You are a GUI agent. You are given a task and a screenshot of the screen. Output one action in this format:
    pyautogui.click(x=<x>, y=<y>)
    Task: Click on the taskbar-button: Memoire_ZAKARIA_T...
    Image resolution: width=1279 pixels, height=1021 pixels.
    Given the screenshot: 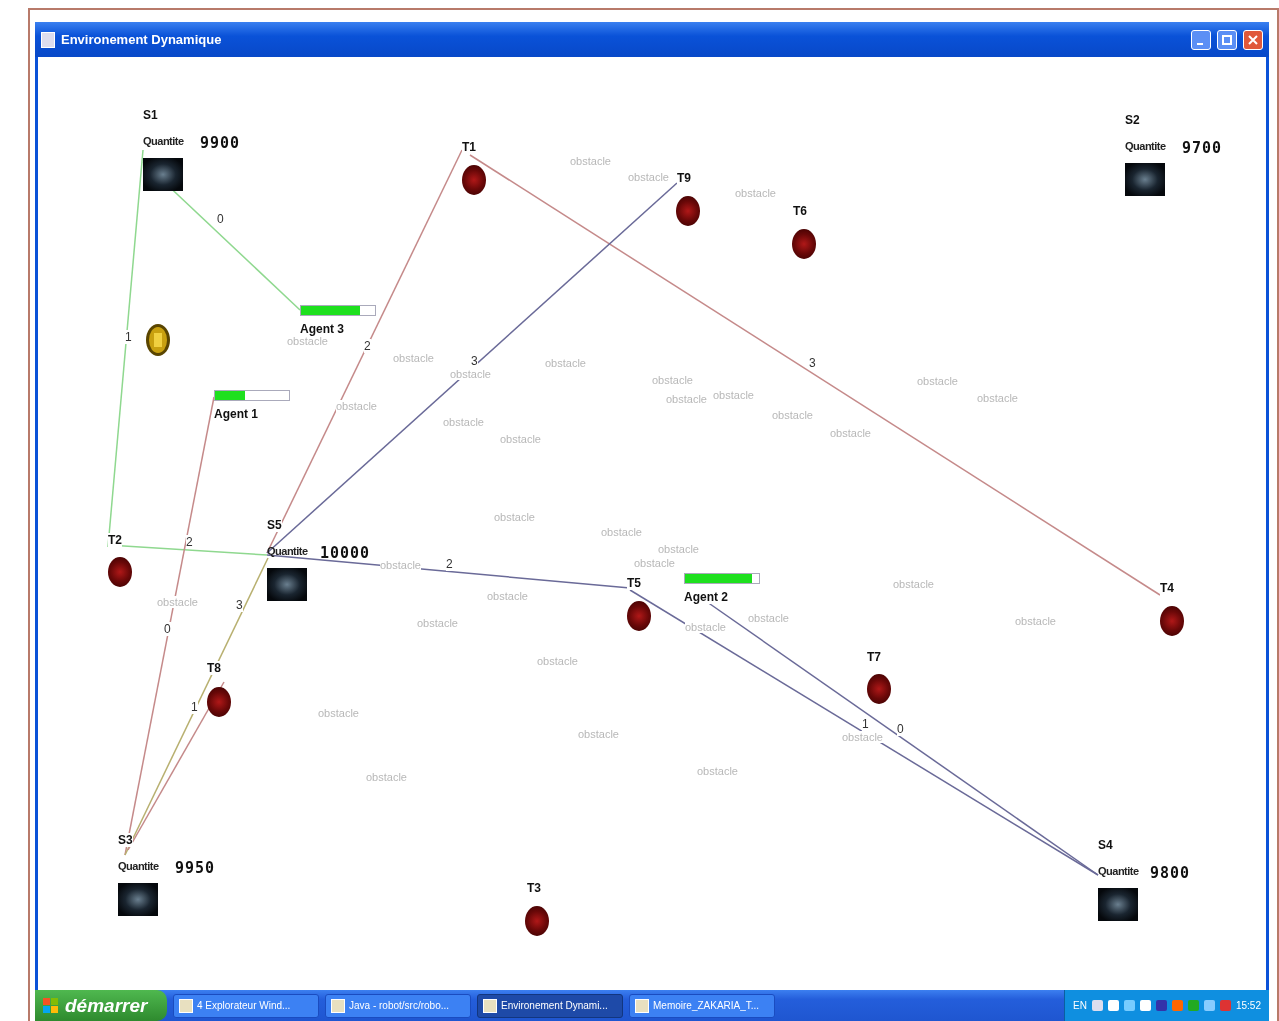 What is the action you would take?
    pyautogui.click(x=702, y=1005)
    